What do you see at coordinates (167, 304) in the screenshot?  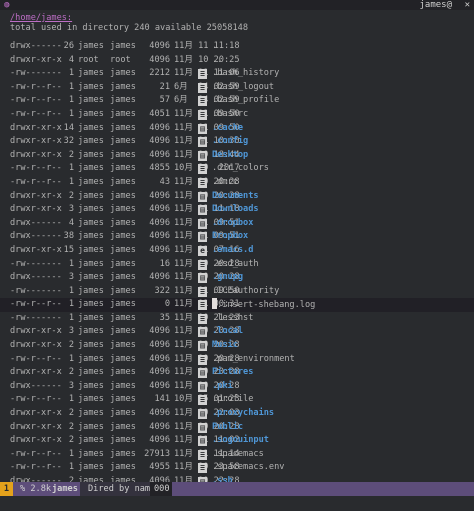 I see `file-size: 0` at bounding box center [167, 304].